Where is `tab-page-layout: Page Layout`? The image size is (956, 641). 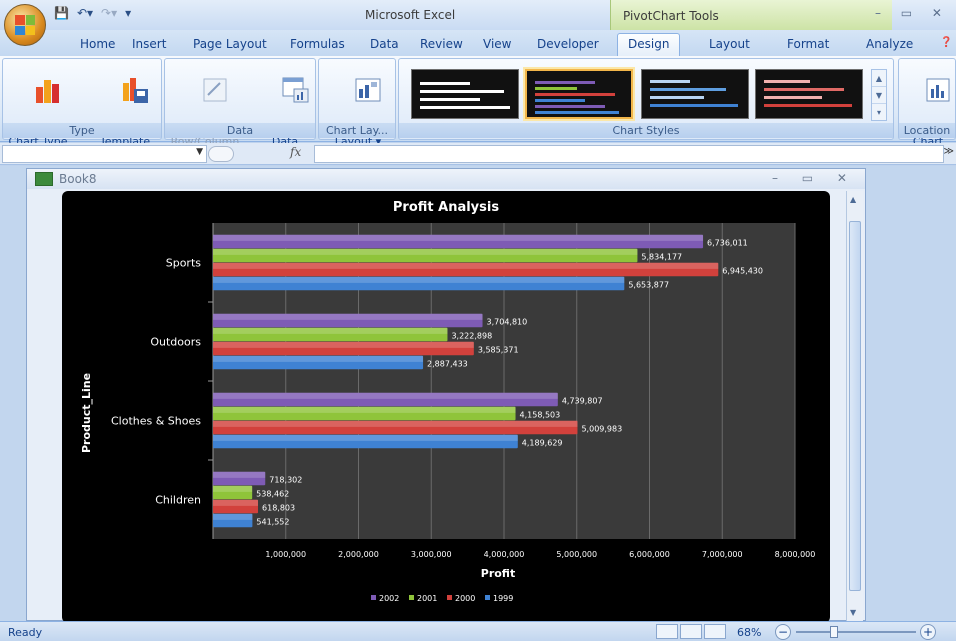
tab-page-layout: Page Layout is located at coordinates (230, 44).